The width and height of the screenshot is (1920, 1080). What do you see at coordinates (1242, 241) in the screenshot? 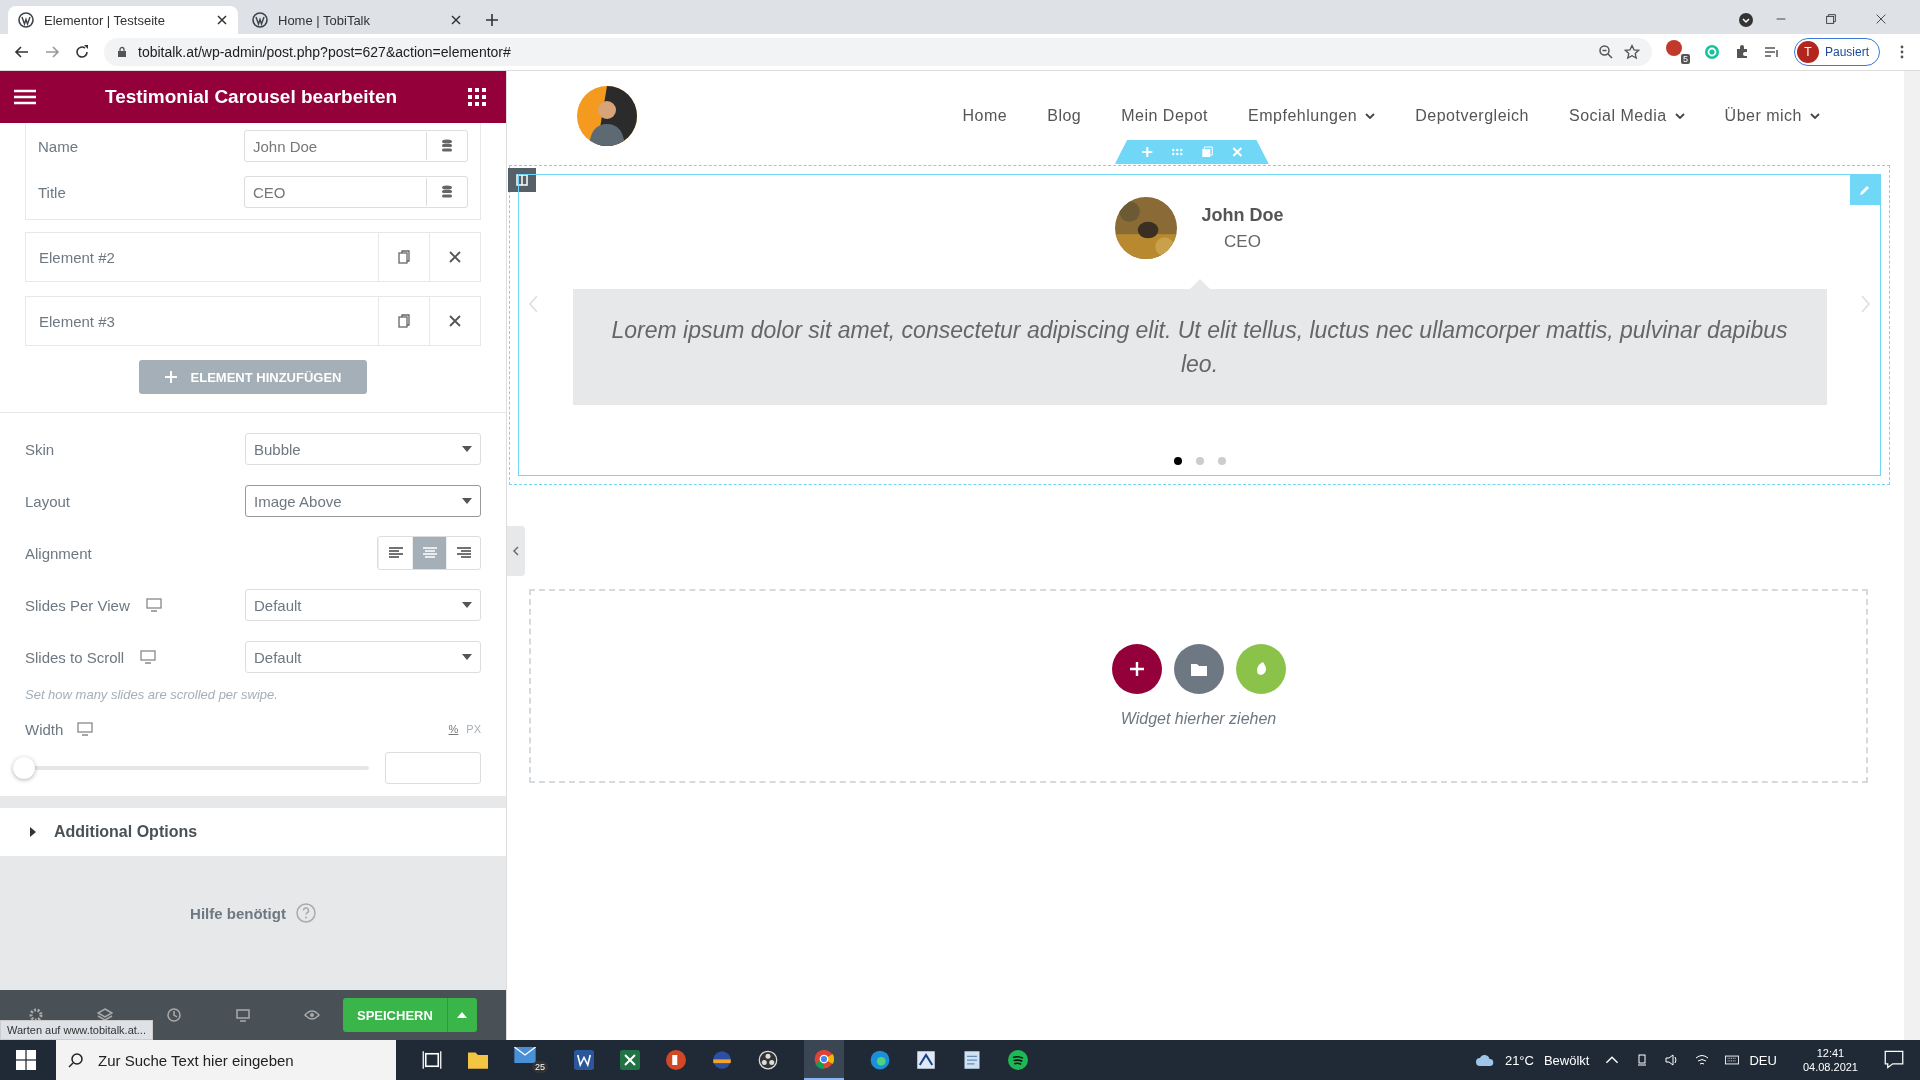
I see `testimonial-title: CEO` at bounding box center [1242, 241].